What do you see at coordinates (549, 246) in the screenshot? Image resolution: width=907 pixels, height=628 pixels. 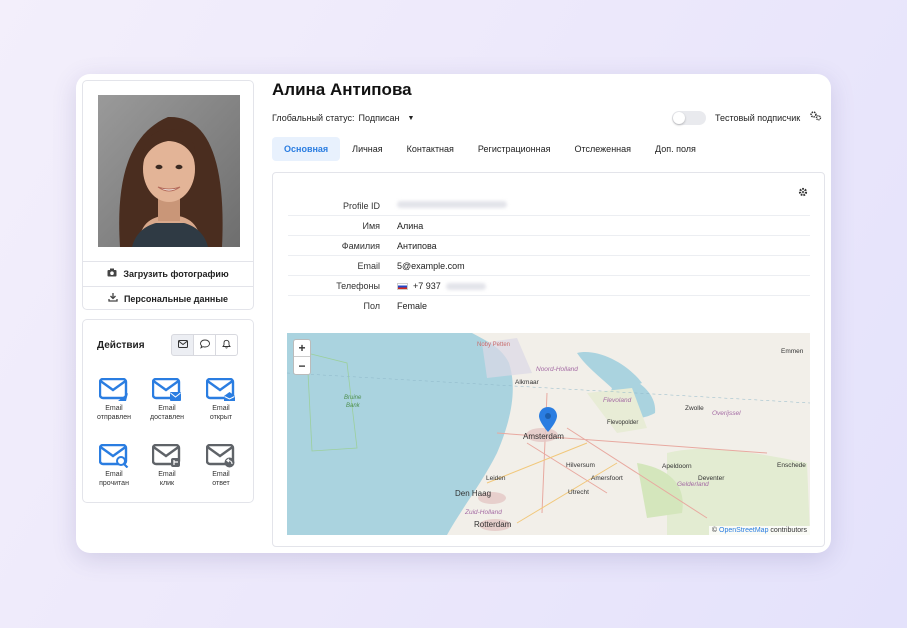 I see `field-row-last-name: Фамилия Антипова` at bounding box center [549, 246].